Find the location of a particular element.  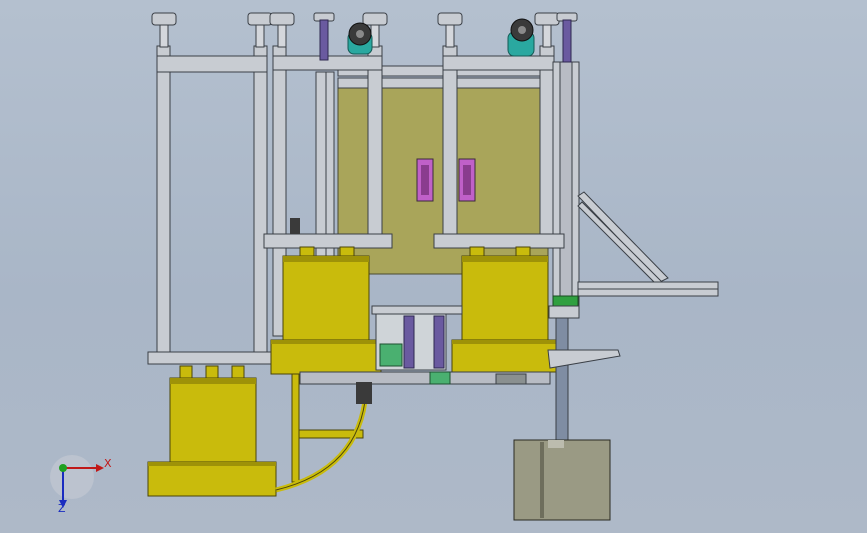

triad-z-label: Z is located at coordinates (62, 508).